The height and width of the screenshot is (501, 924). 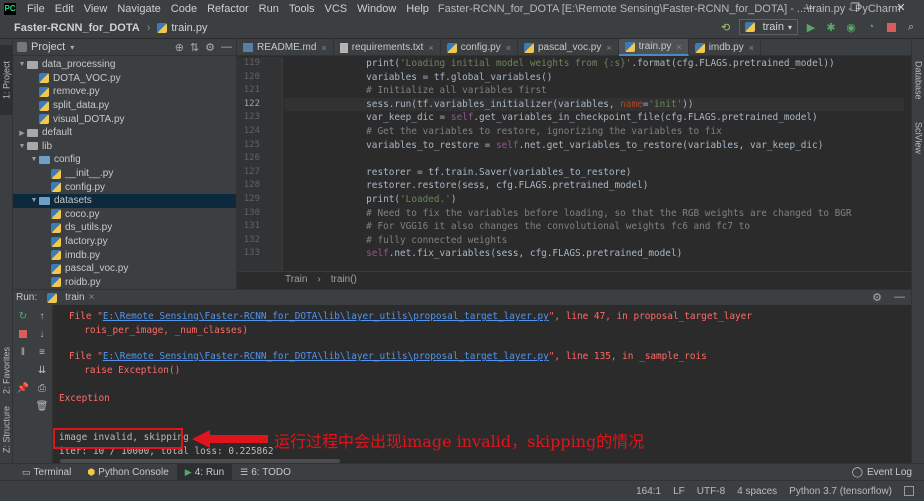 What do you see at coordinates (568, 47) in the screenshot?
I see `editor-tab: pascal_voc.py ×` at bounding box center [568, 47].